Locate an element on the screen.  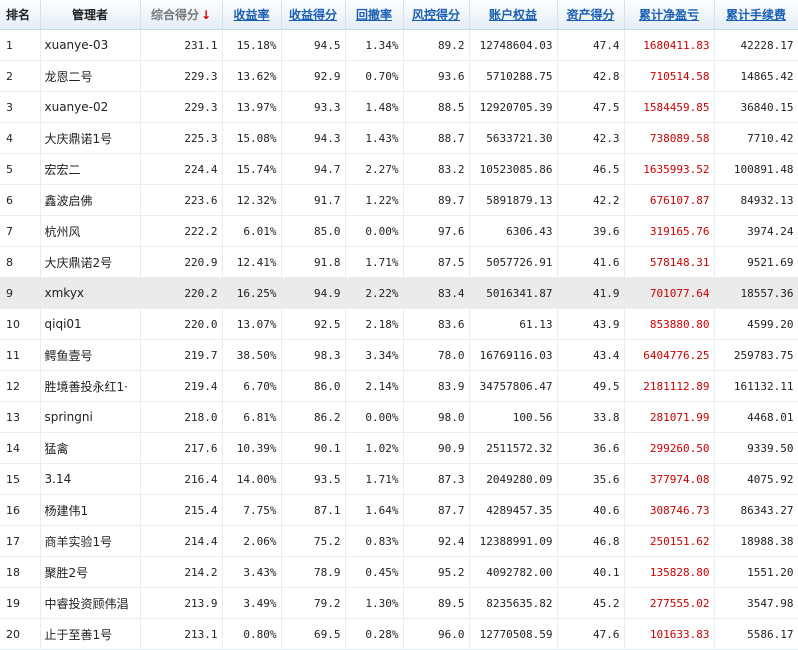
cell-asset-score: 41.9 is located at coordinates (591, 293).